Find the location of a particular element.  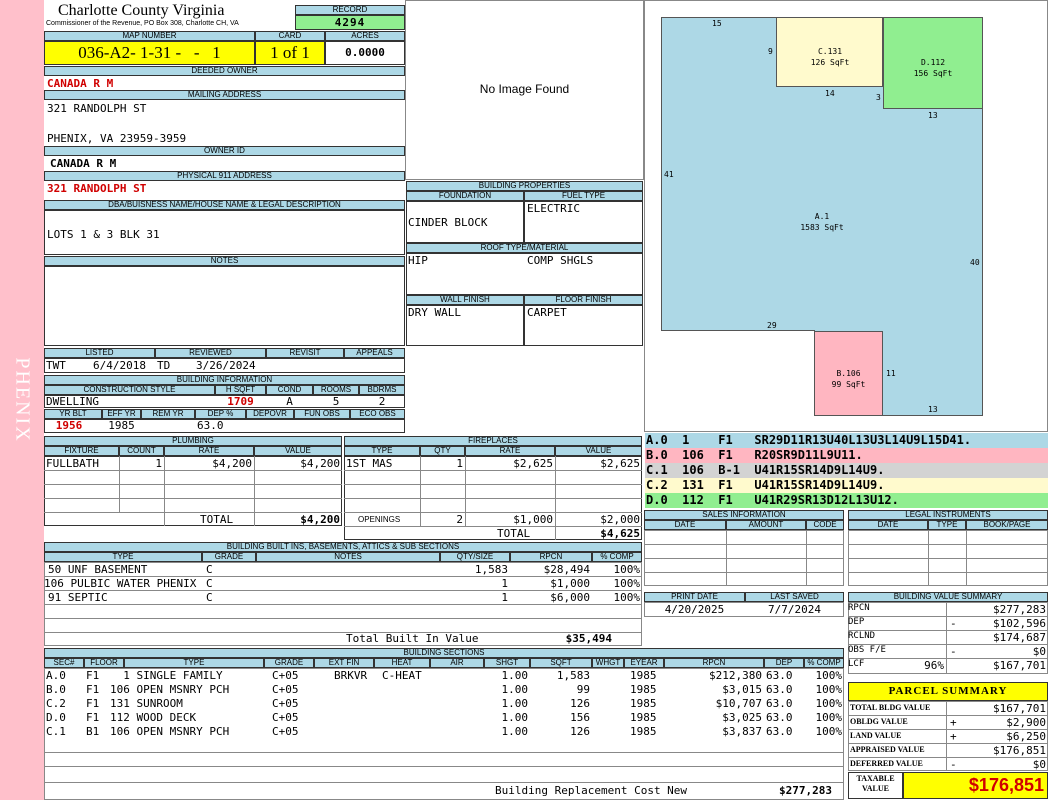

builtins-type-header: TYPE is located at coordinates (123, 557).